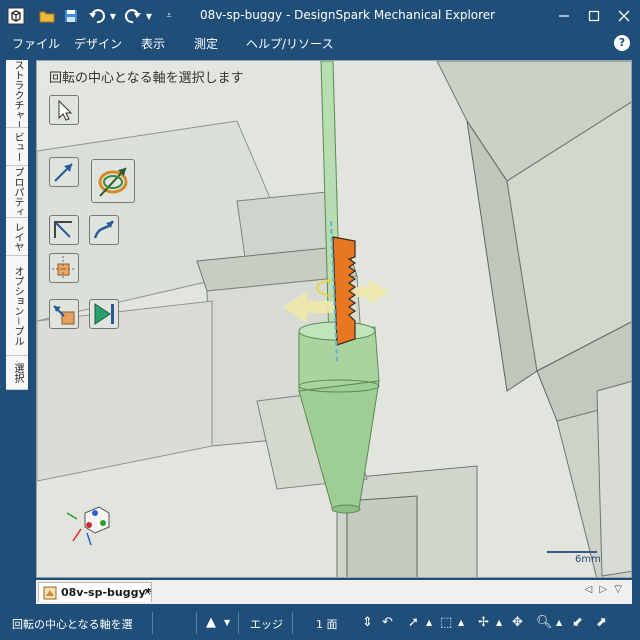 The image size is (640, 640). I want to click on direction-tool-button, so click(64, 172).